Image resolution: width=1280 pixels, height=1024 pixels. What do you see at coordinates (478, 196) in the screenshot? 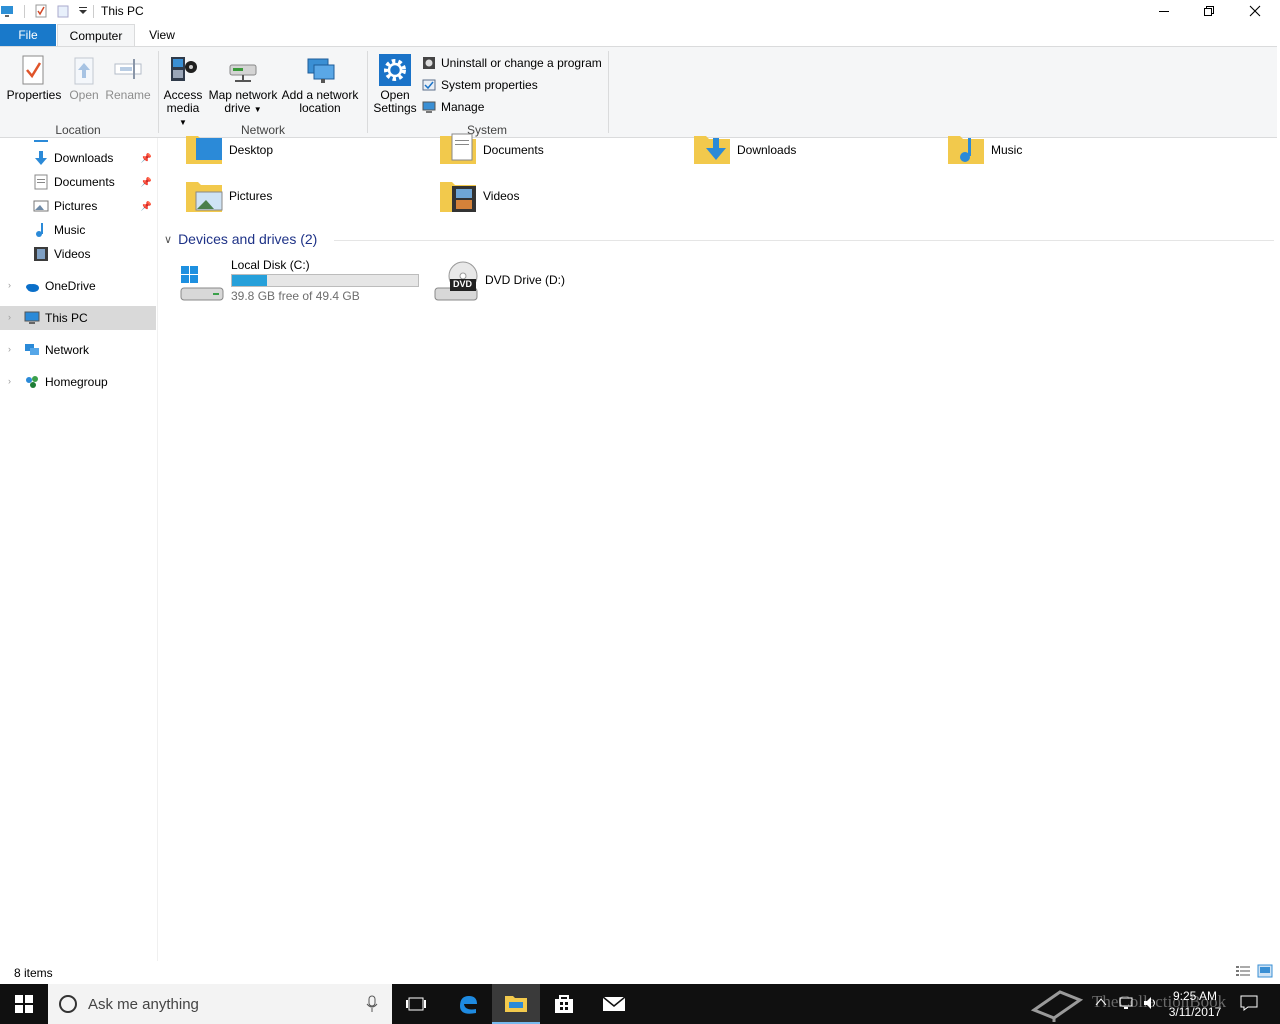
I see `folder-videos: Videos` at bounding box center [478, 196].